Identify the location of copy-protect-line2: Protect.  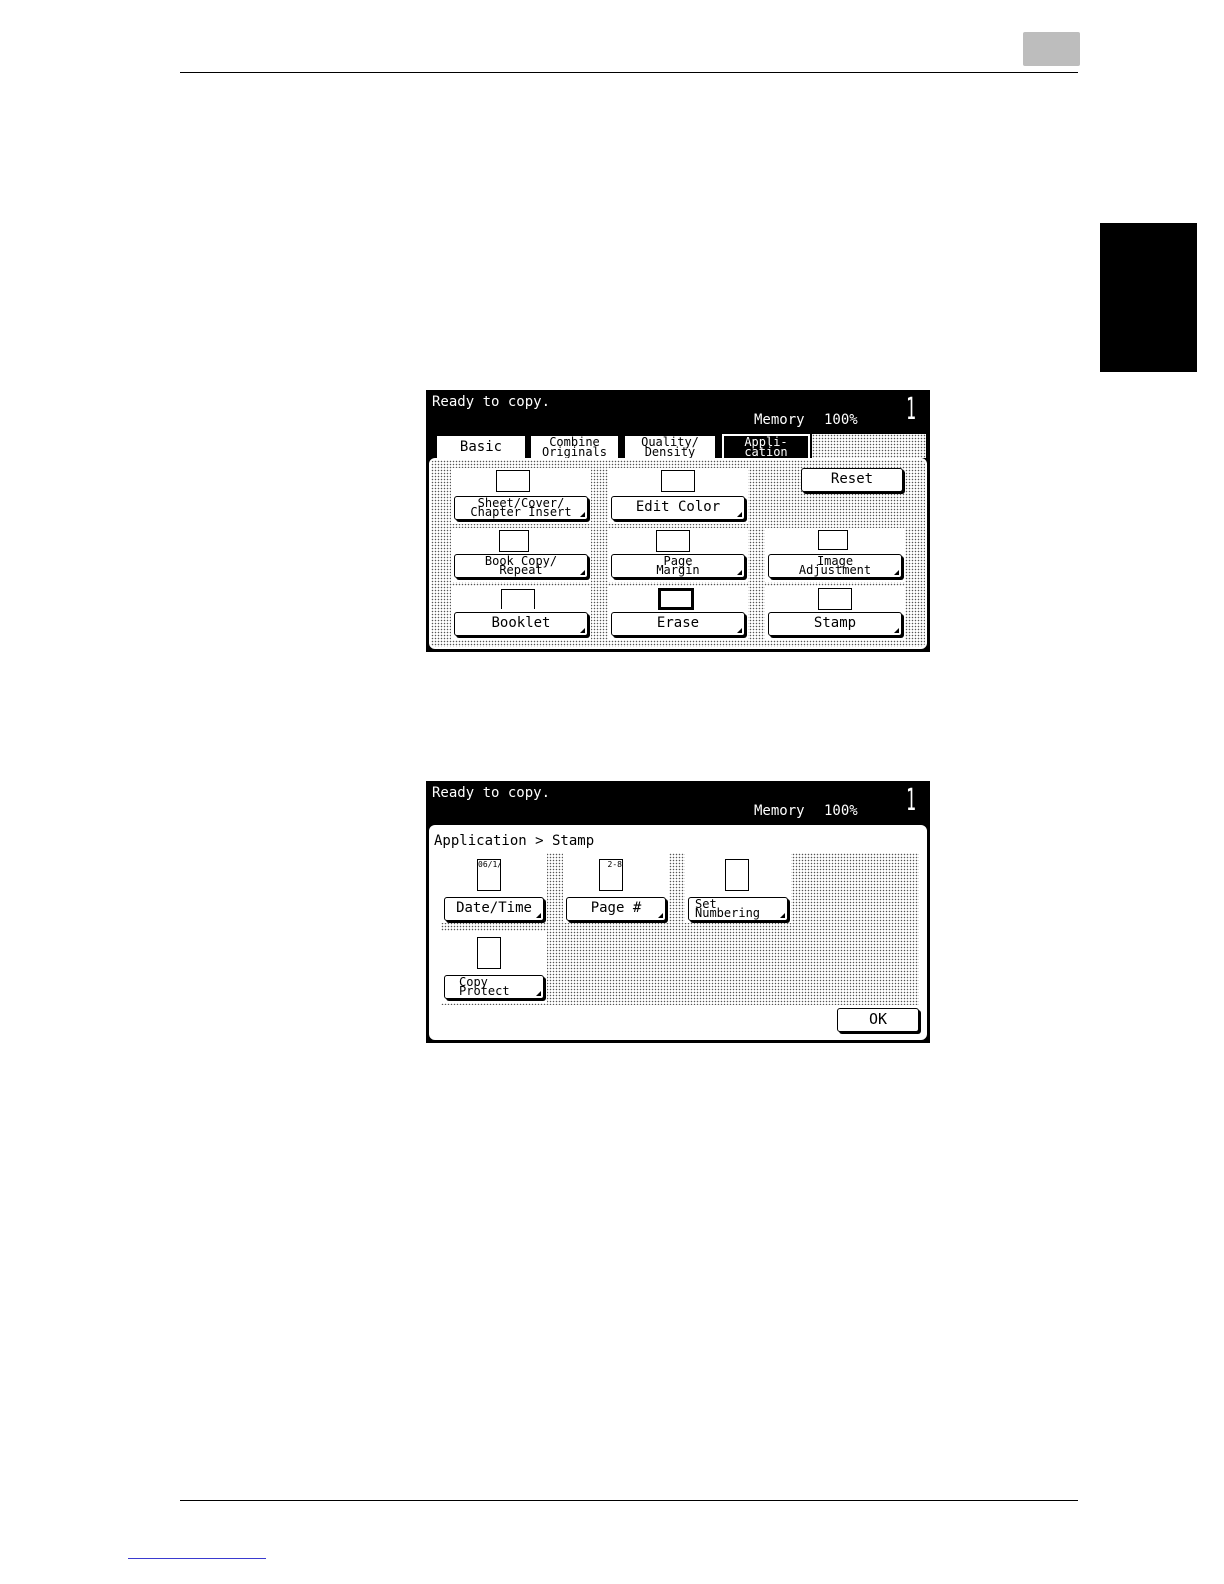
(484, 991).